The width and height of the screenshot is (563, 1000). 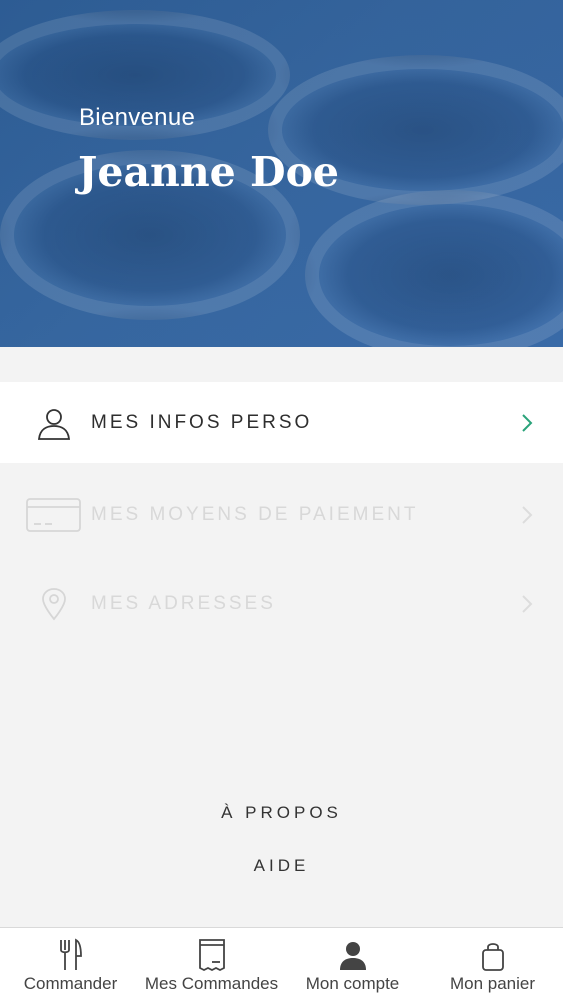 I want to click on menu-item-label: MES MOYENS DE PAIEMENT, so click(x=255, y=514).